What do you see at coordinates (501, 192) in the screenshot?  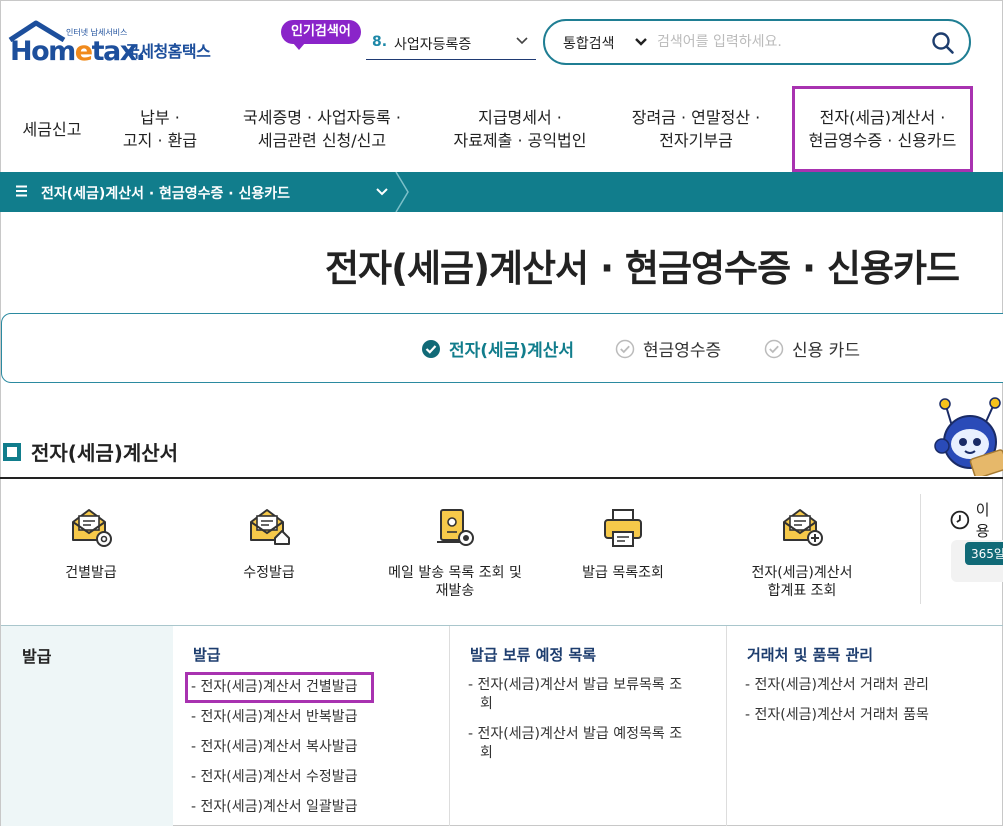 I see `breadcrumb: 전자(세금)계산서 · 현금영수증 · 신용카드` at bounding box center [501, 192].